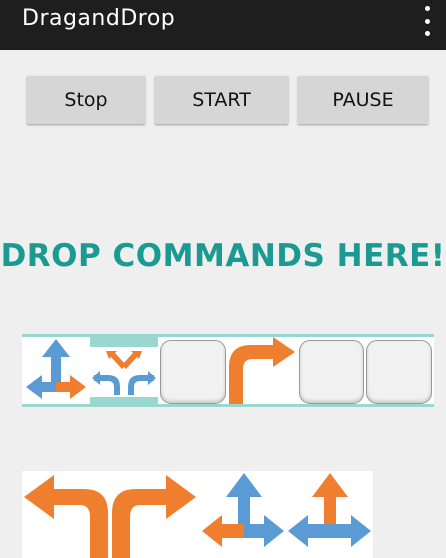  Describe the element at coordinates (86, 100) in the screenshot. I see `stop-button: Stop` at that location.